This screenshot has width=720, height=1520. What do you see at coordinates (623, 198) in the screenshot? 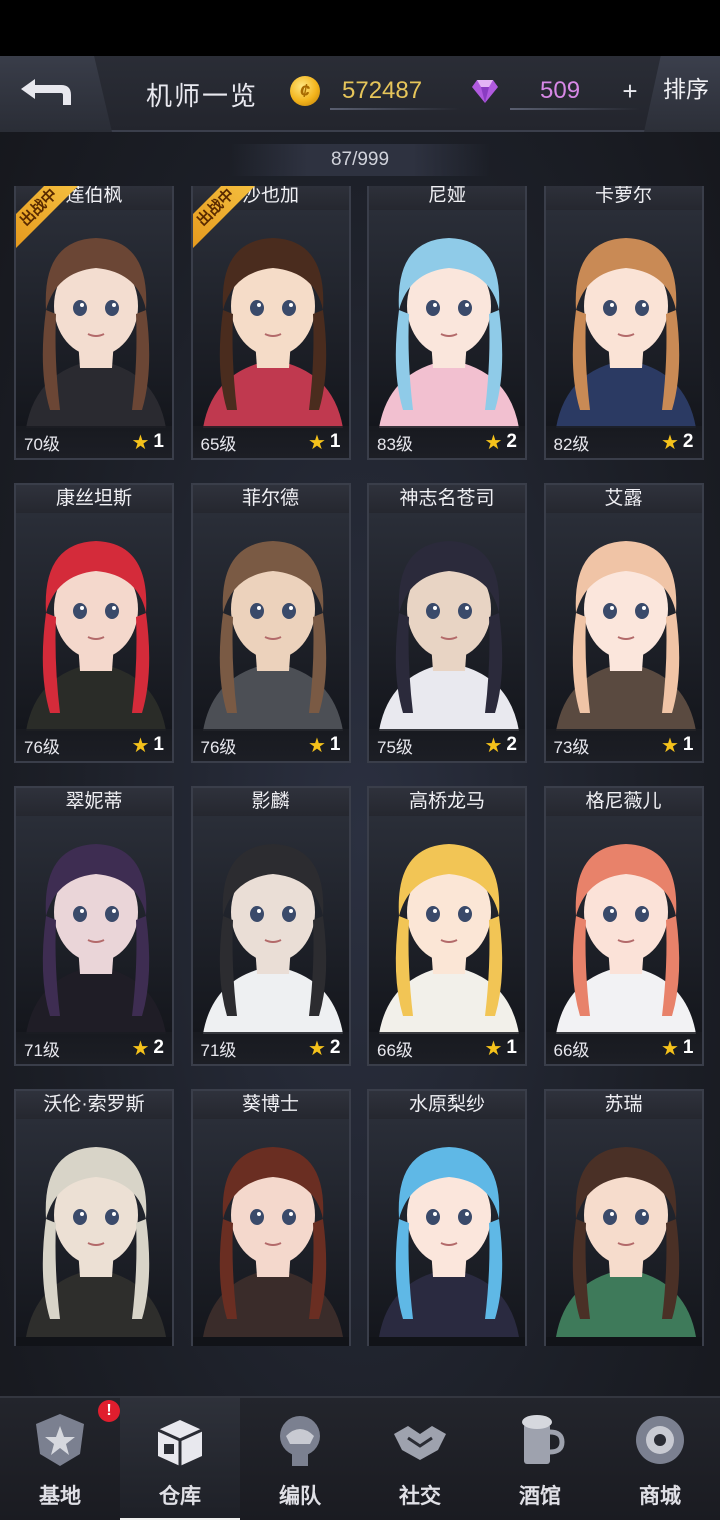
I see `pilot-name: 卡萝尔` at bounding box center [623, 198].